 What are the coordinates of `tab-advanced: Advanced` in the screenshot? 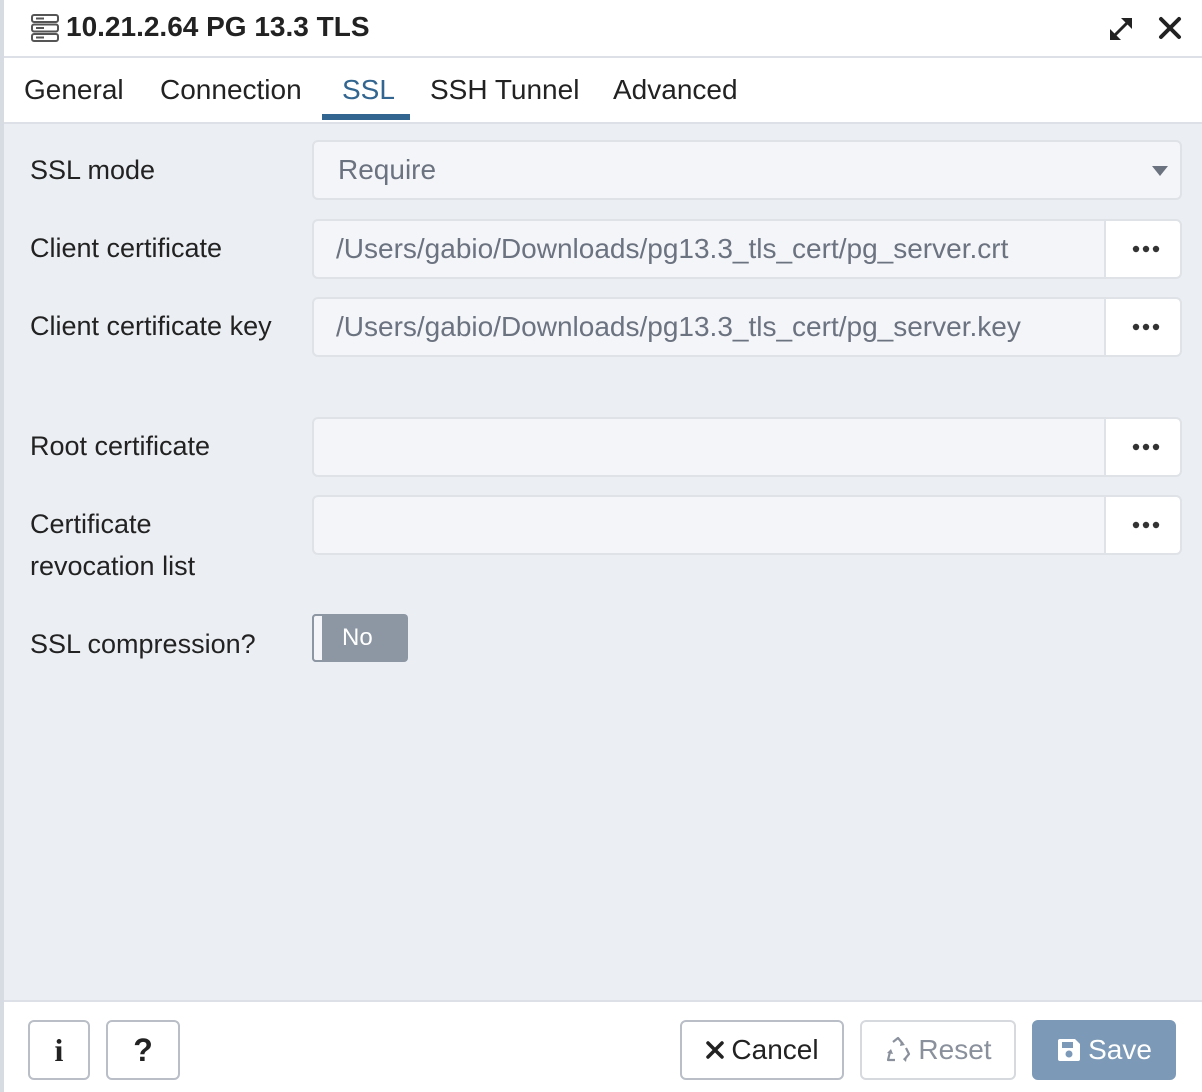 It's located at (675, 90).